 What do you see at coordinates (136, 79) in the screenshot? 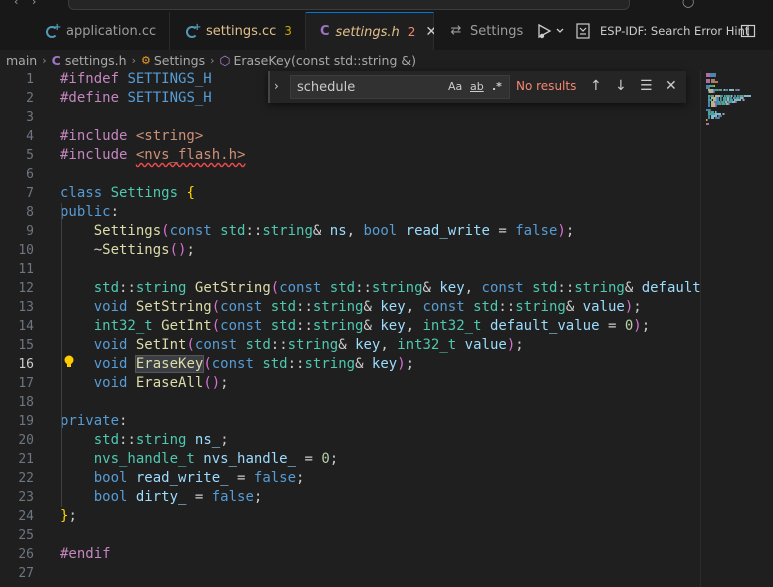
I see `code-line: #ifndef SETTINGS_H` at bounding box center [136, 79].